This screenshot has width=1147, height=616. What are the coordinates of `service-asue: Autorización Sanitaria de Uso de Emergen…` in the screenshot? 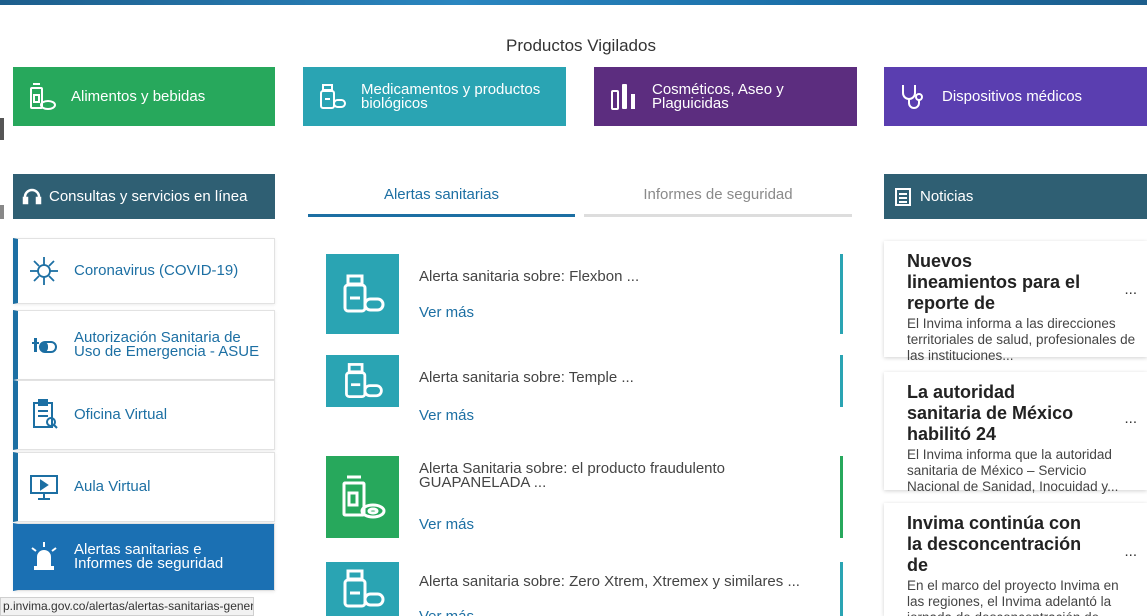 It's located at (144, 345).